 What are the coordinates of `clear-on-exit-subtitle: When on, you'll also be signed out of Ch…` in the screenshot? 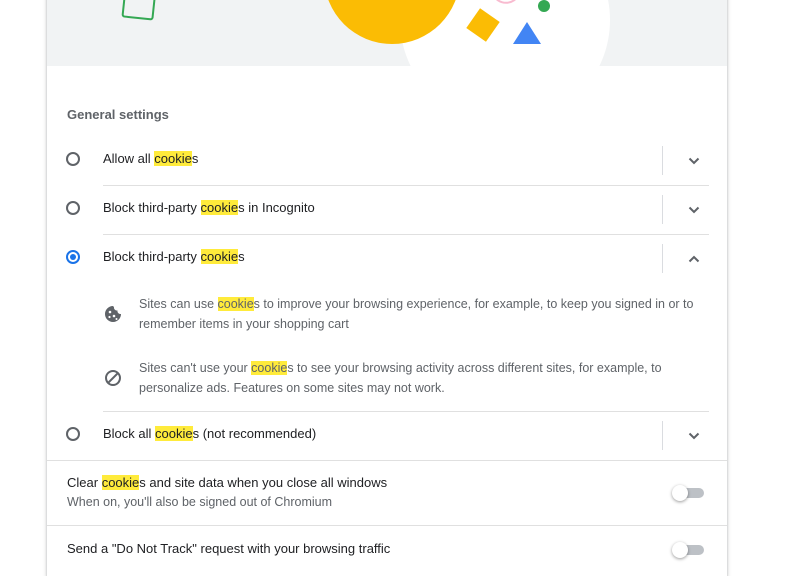 It's located at (200, 502).